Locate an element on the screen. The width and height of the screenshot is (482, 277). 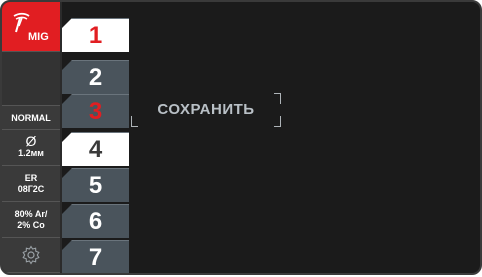
program-tab-2-label: 2 is located at coordinates (95, 77).